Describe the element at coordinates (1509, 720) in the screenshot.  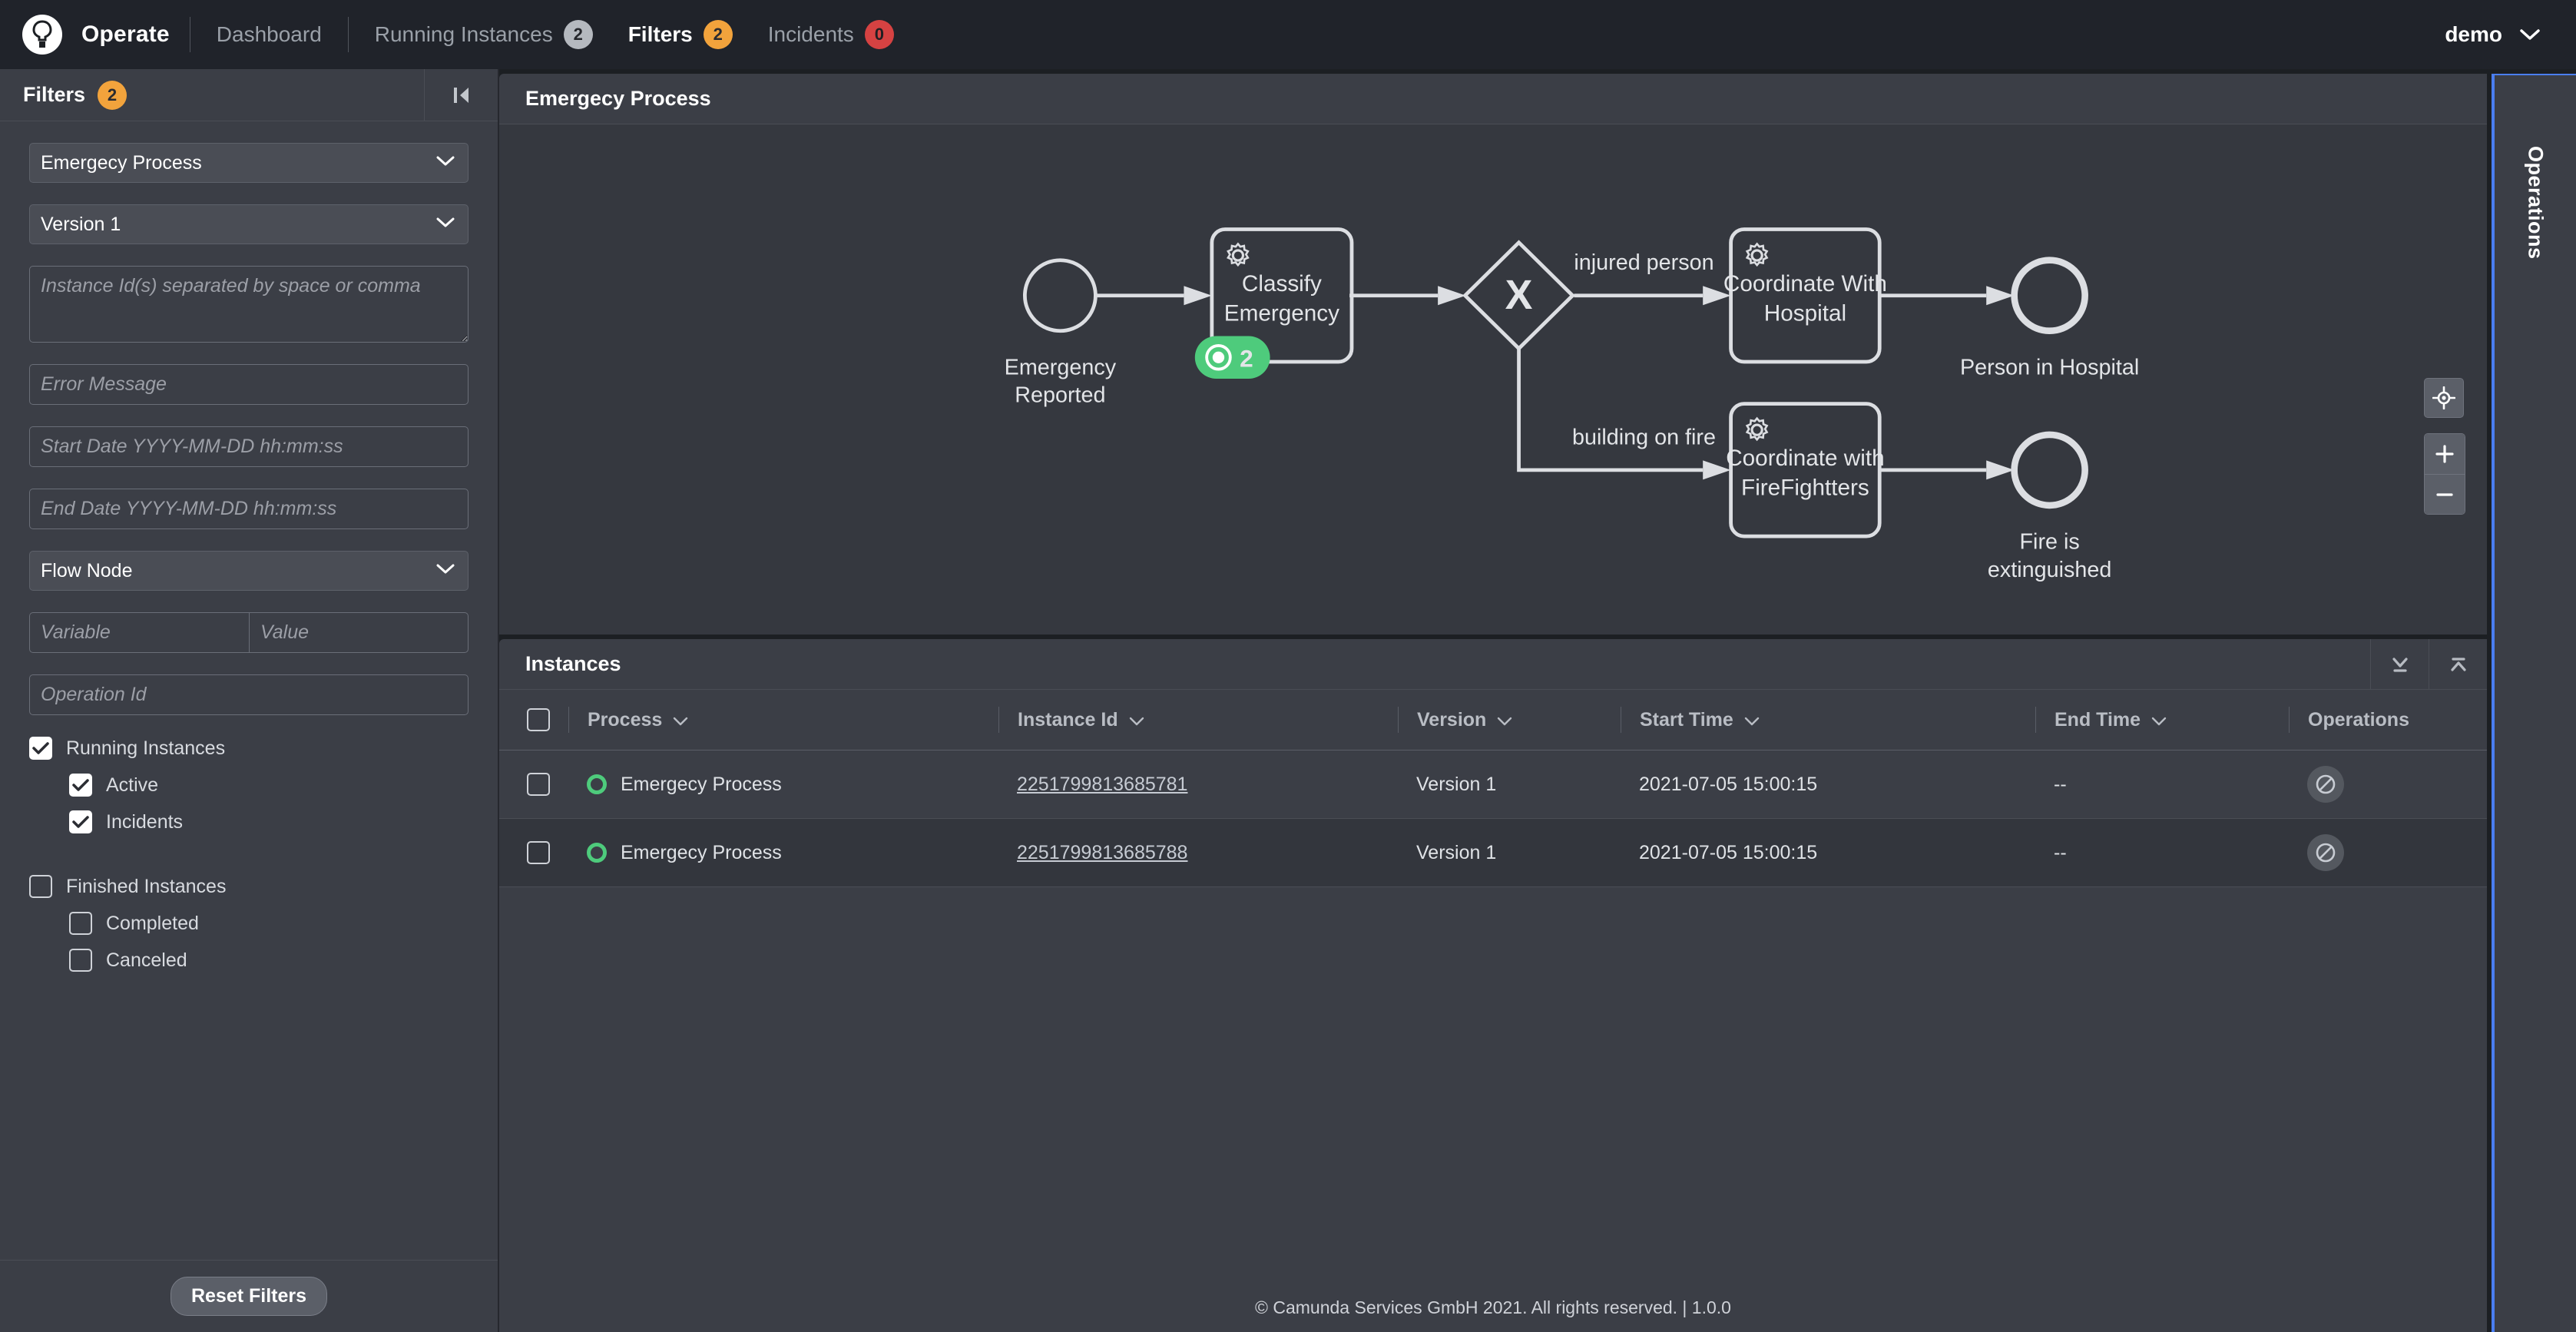
I see `column-header-version: Version` at that location.